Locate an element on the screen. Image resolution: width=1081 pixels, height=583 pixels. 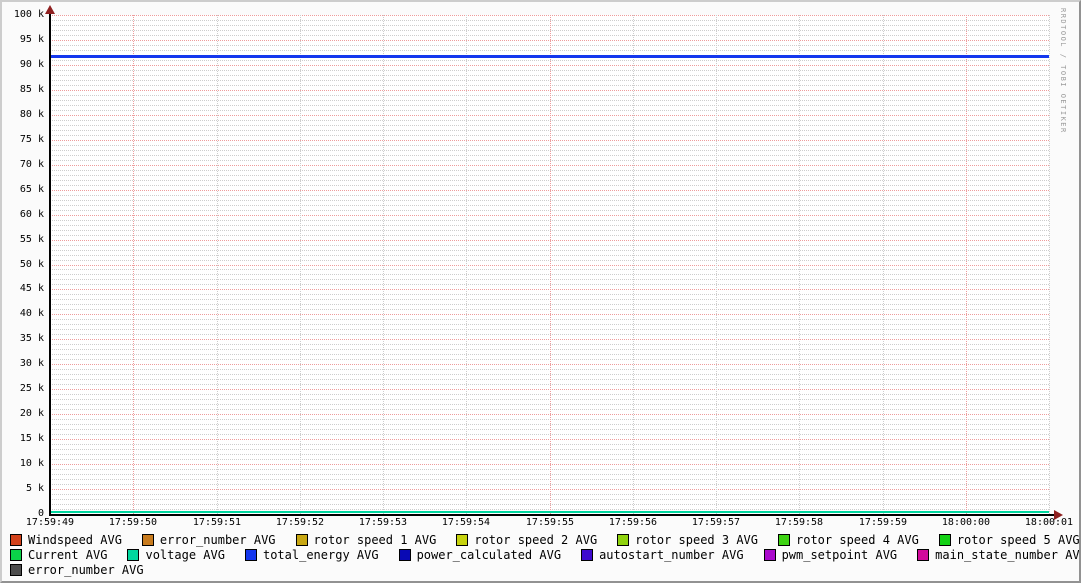
y-tick-label: 30 k is located at coordinates (31, 363).